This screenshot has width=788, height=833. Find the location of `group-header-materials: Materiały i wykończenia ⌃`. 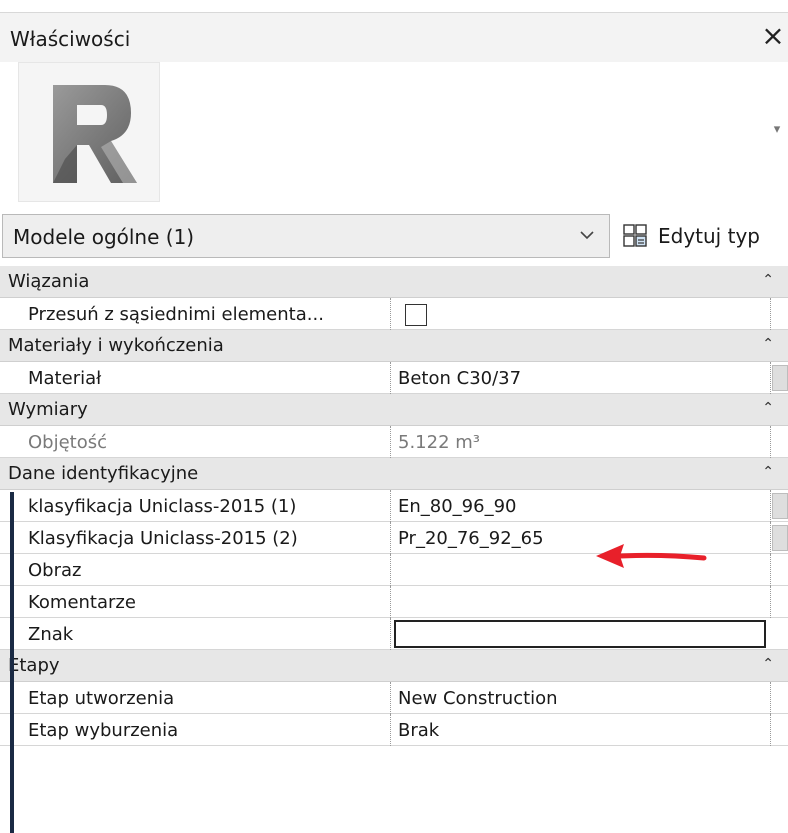

group-header-materials: Materiały i wykończenia ⌃ is located at coordinates (394, 346).